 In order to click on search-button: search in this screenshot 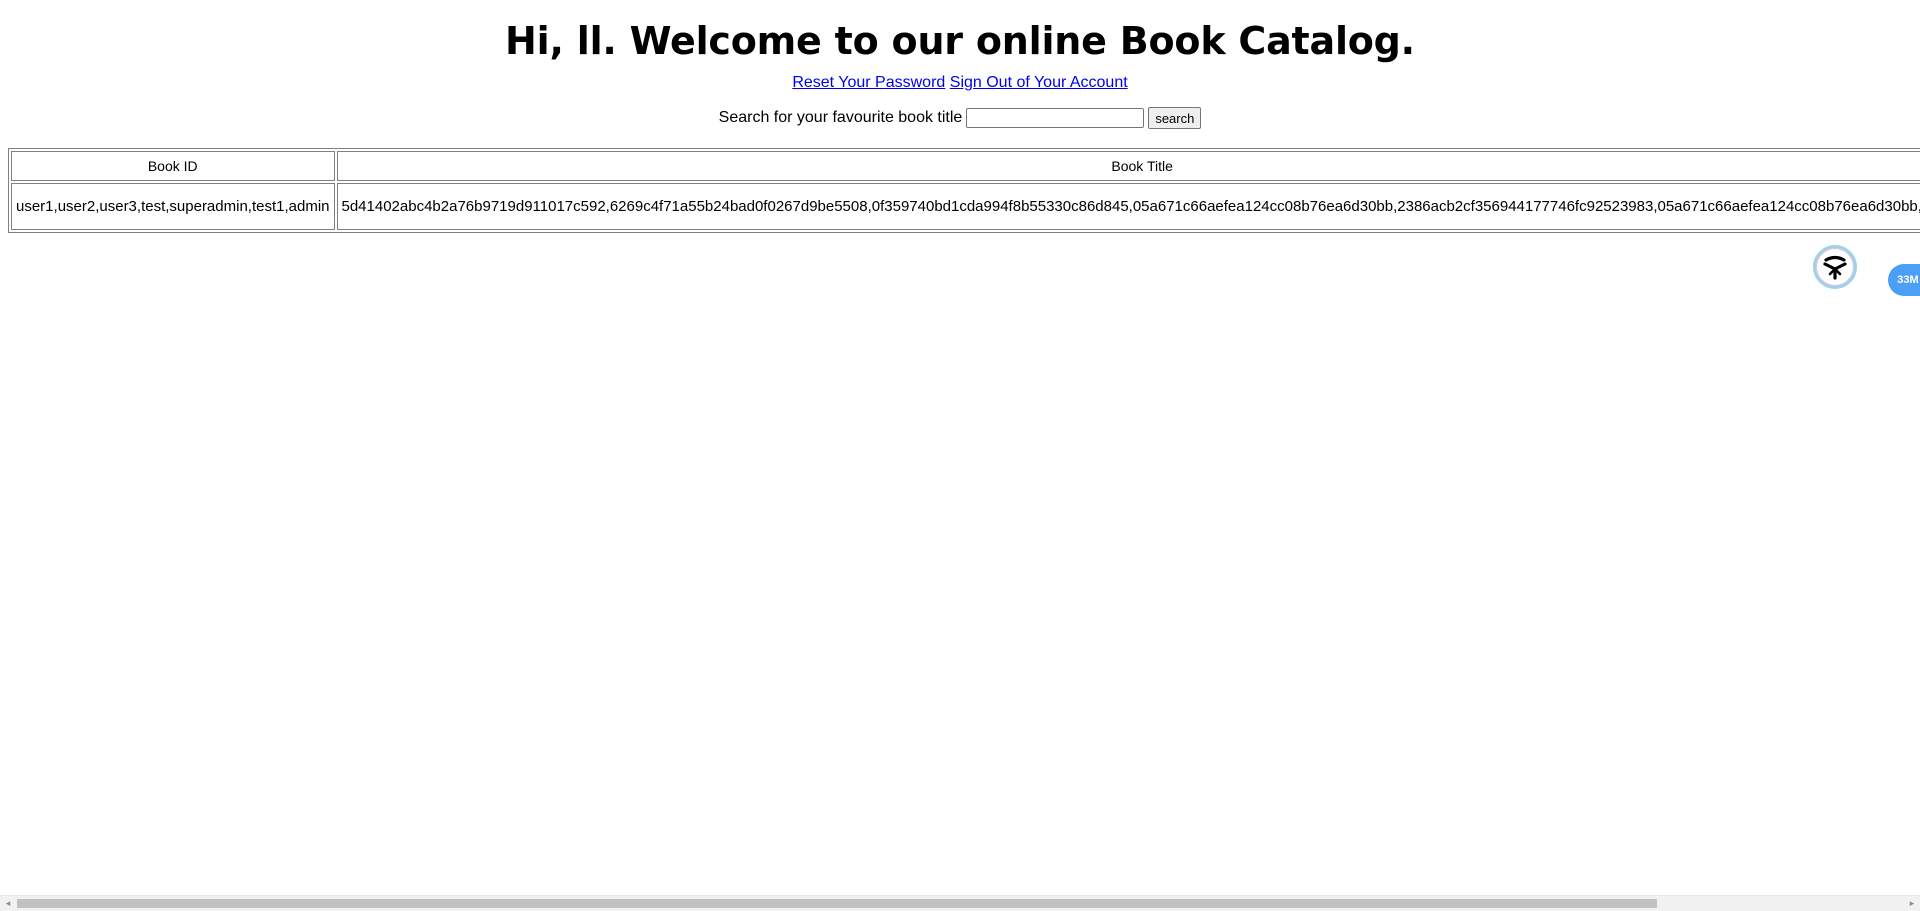, I will do `click(1175, 118)`.